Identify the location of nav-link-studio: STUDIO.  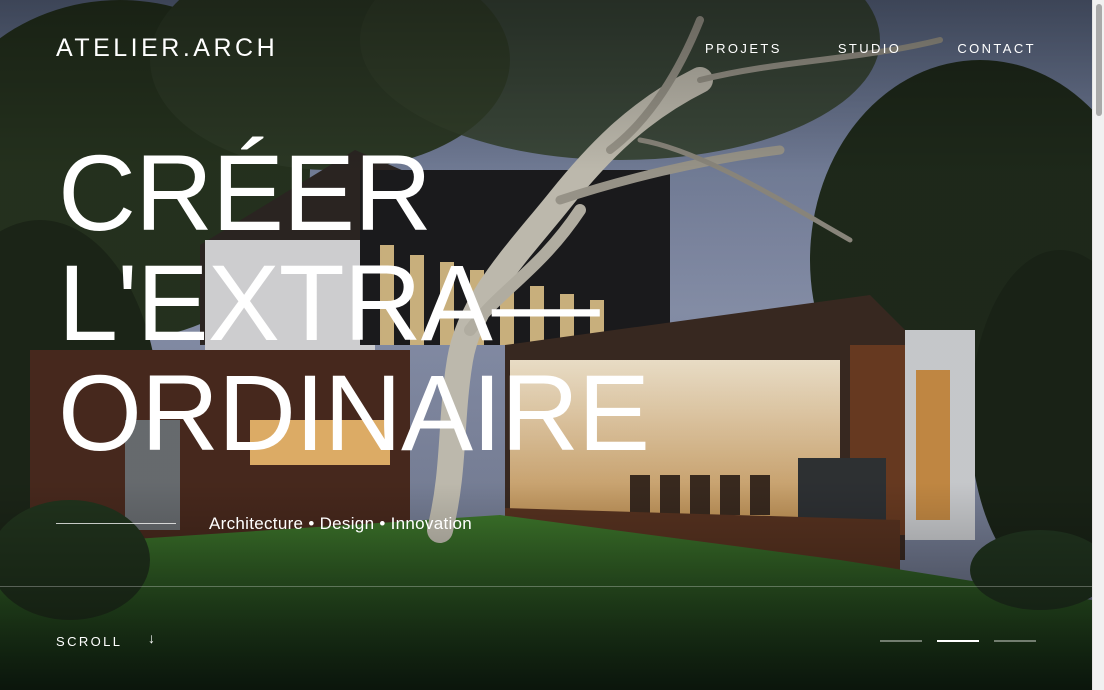
(870, 48).